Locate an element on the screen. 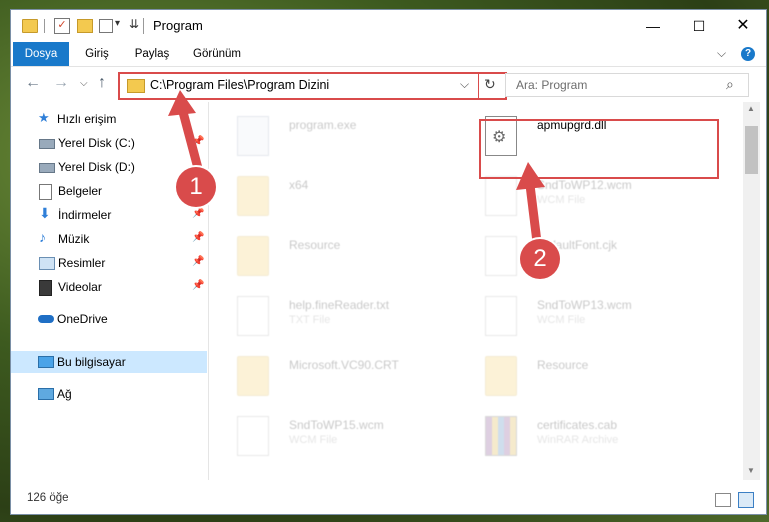 The image size is (769, 522). sidebar-item-label: Bu bilgisayar is located at coordinates (91, 362).